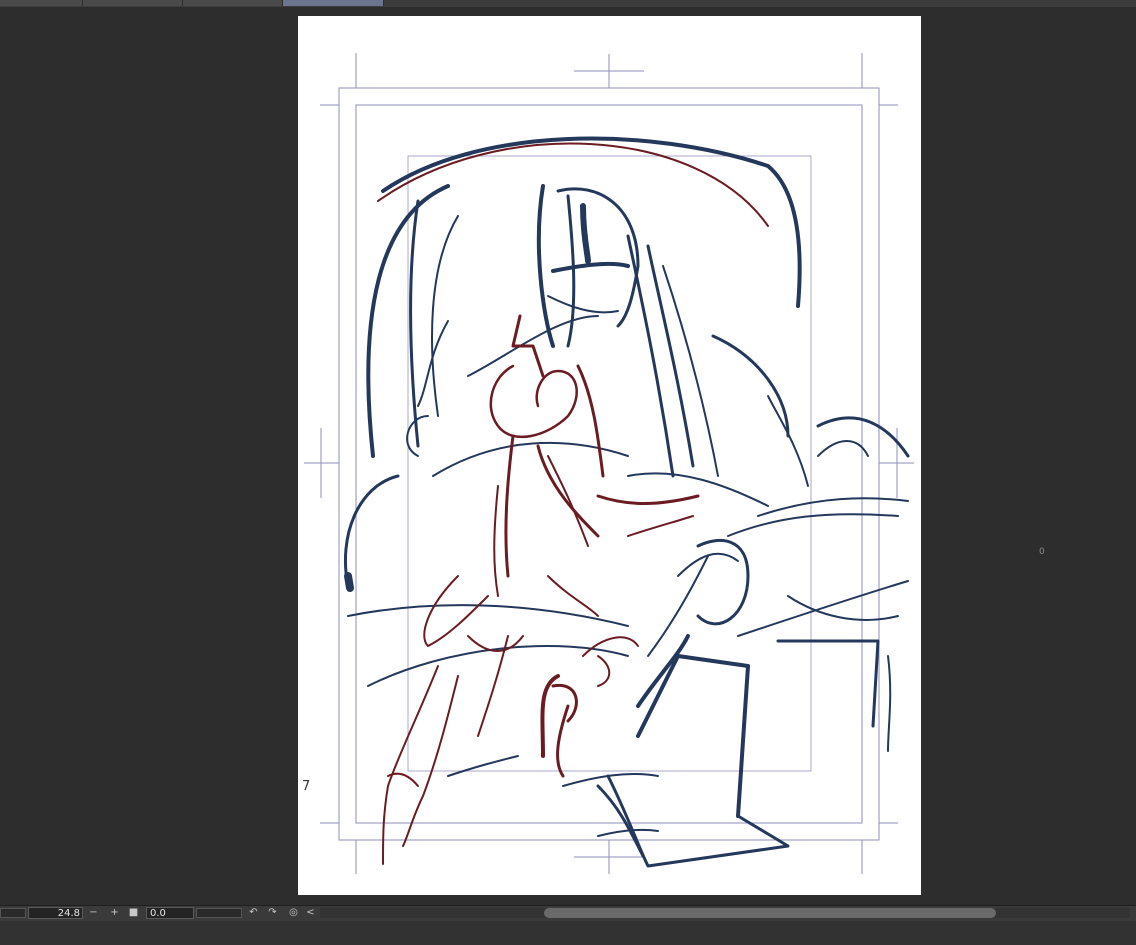 The width and height of the screenshot is (1136, 945). What do you see at coordinates (306, 786) in the screenshot?
I see `page-number-label: 7` at bounding box center [306, 786].